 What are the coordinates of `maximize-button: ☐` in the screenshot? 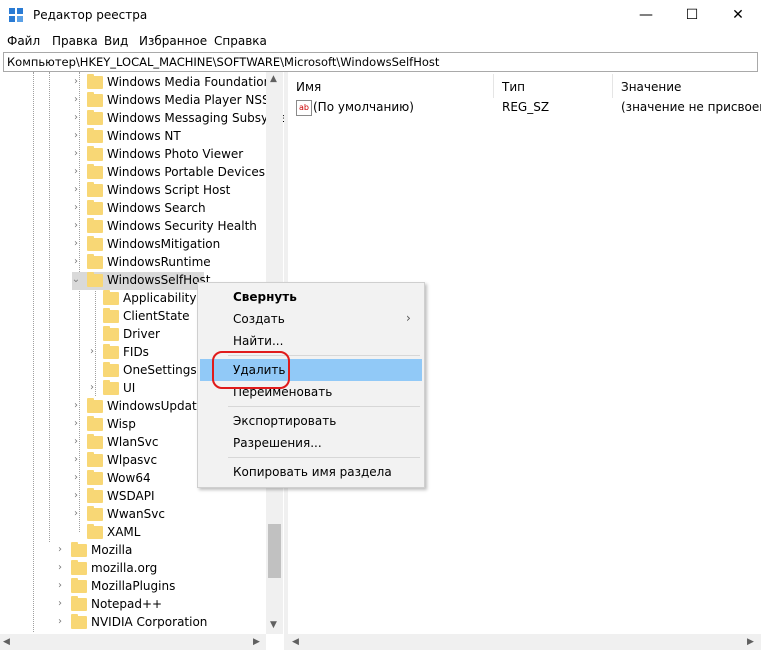 It's located at (692, 15).